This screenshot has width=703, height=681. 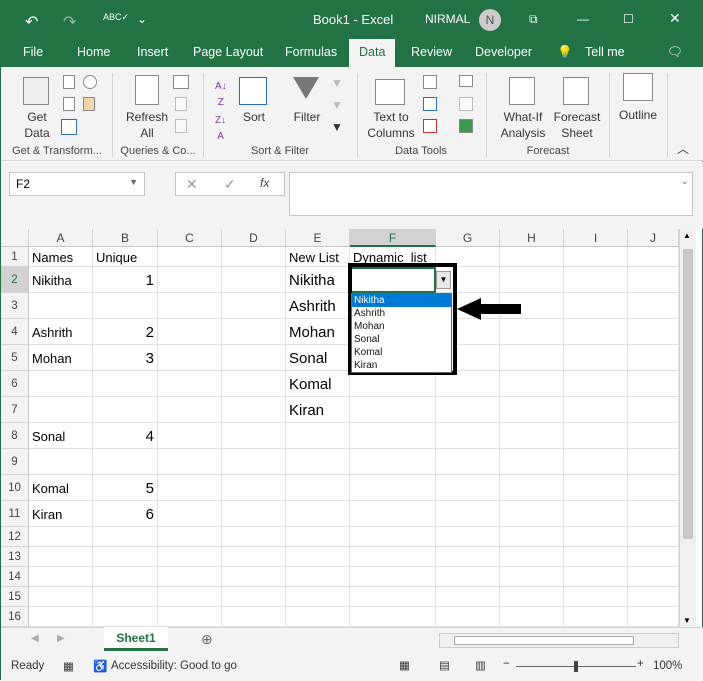 What do you see at coordinates (125, 410) in the screenshot?
I see `cell-B7` at bounding box center [125, 410].